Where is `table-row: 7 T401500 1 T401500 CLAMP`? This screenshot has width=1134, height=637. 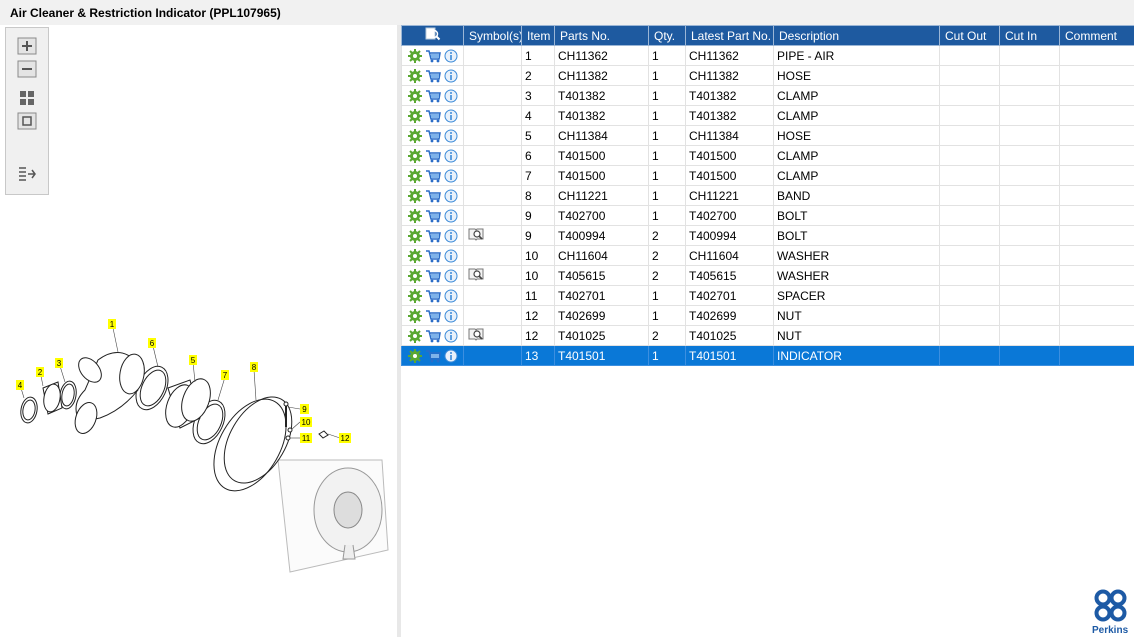
table-row: 7 T401500 1 T401500 CLAMP is located at coordinates (767, 175).